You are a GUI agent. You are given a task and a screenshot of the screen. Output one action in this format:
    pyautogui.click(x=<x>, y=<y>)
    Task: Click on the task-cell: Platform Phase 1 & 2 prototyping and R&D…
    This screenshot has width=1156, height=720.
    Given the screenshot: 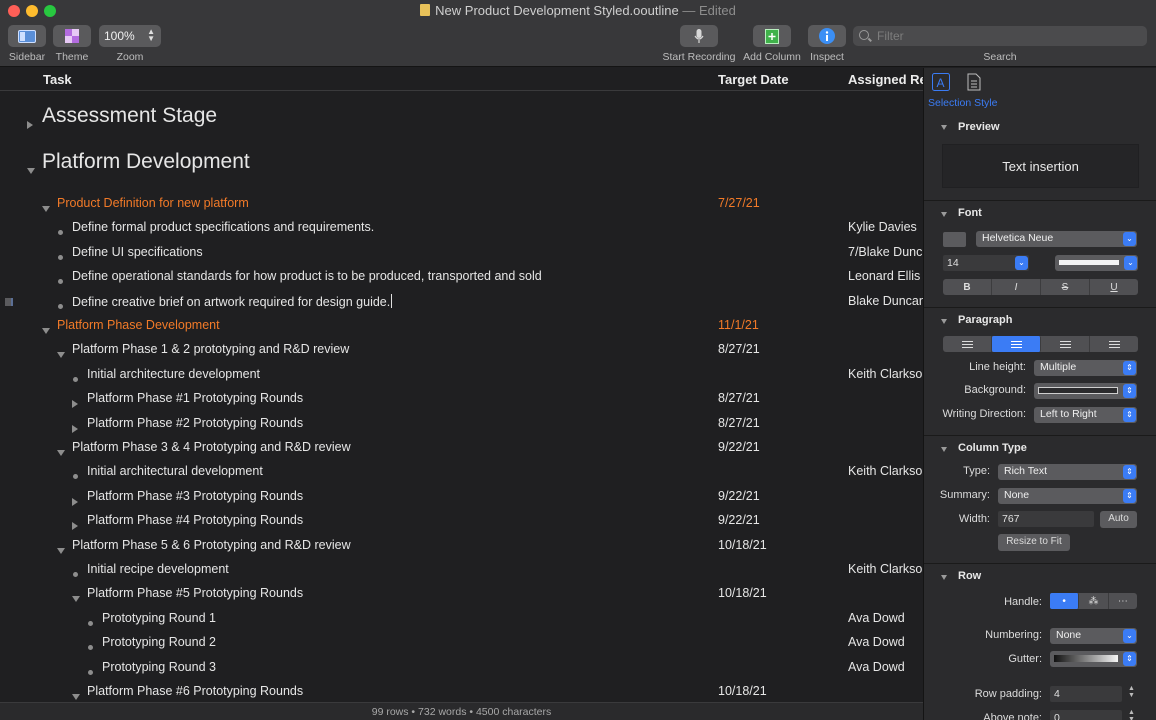 What is the action you would take?
    pyautogui.click(x=392, y=349)
    